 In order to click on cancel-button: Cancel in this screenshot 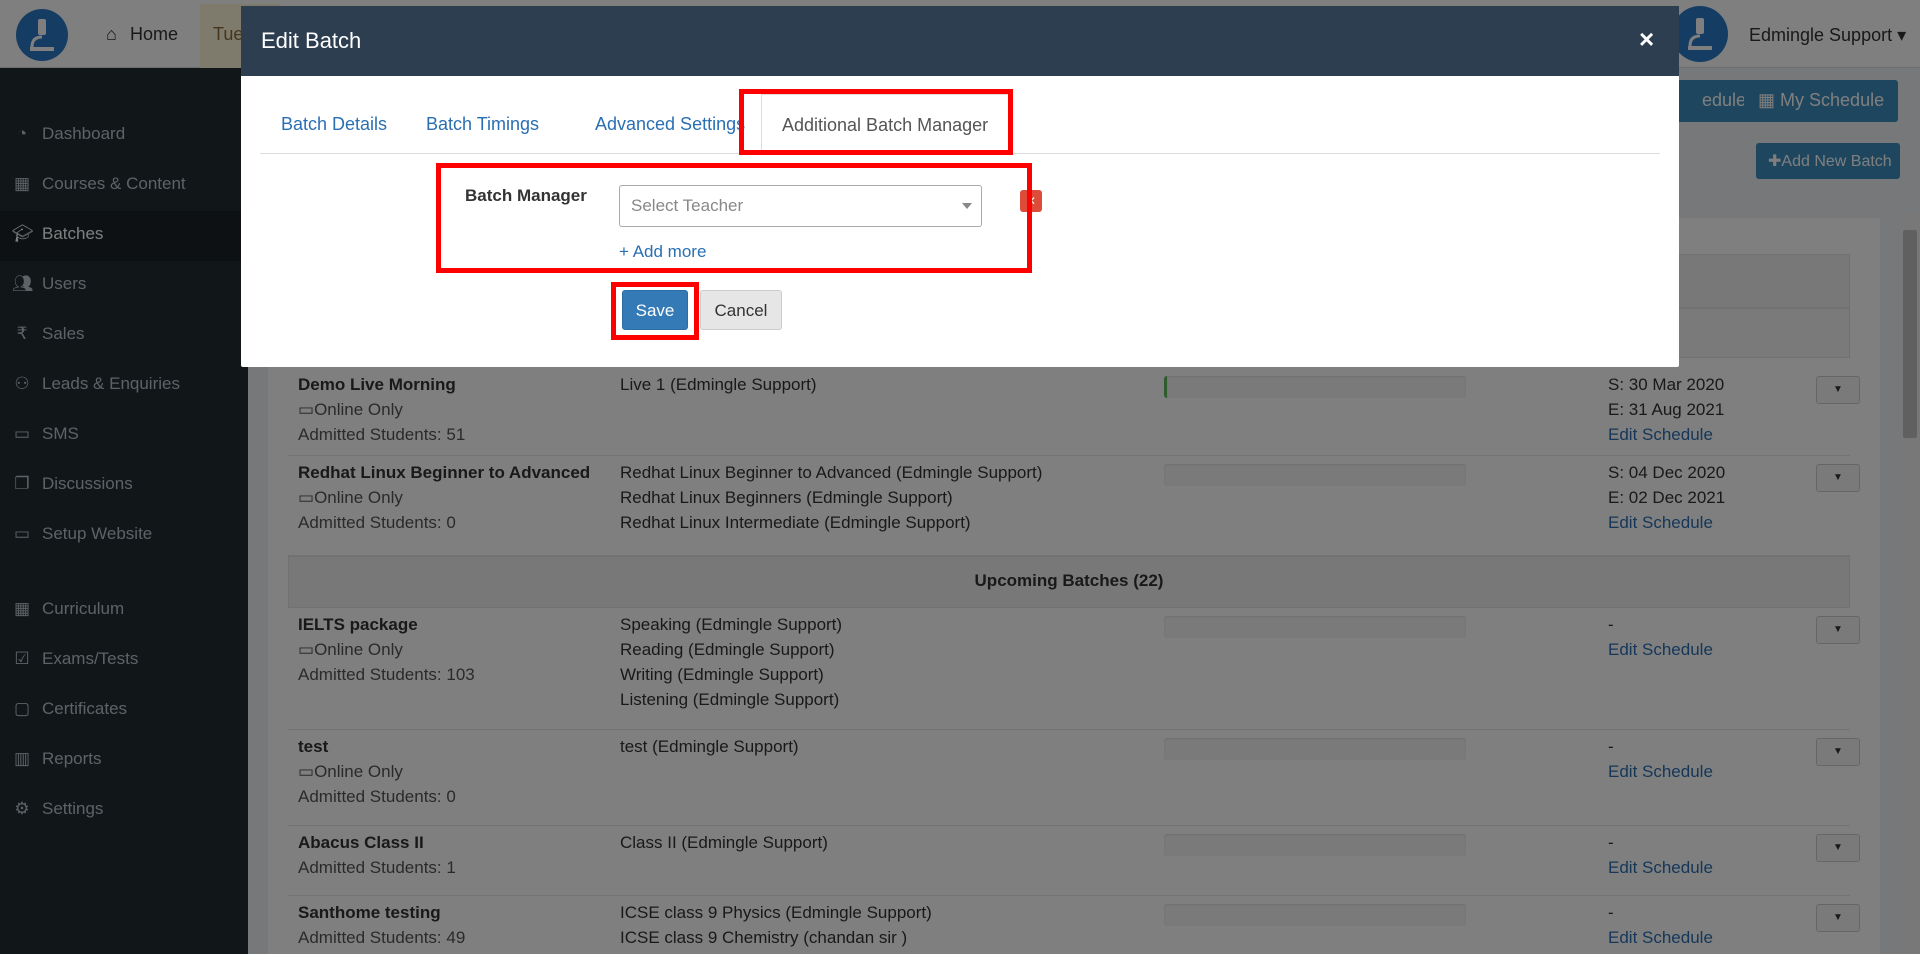, I will do `click(741, 310)`.